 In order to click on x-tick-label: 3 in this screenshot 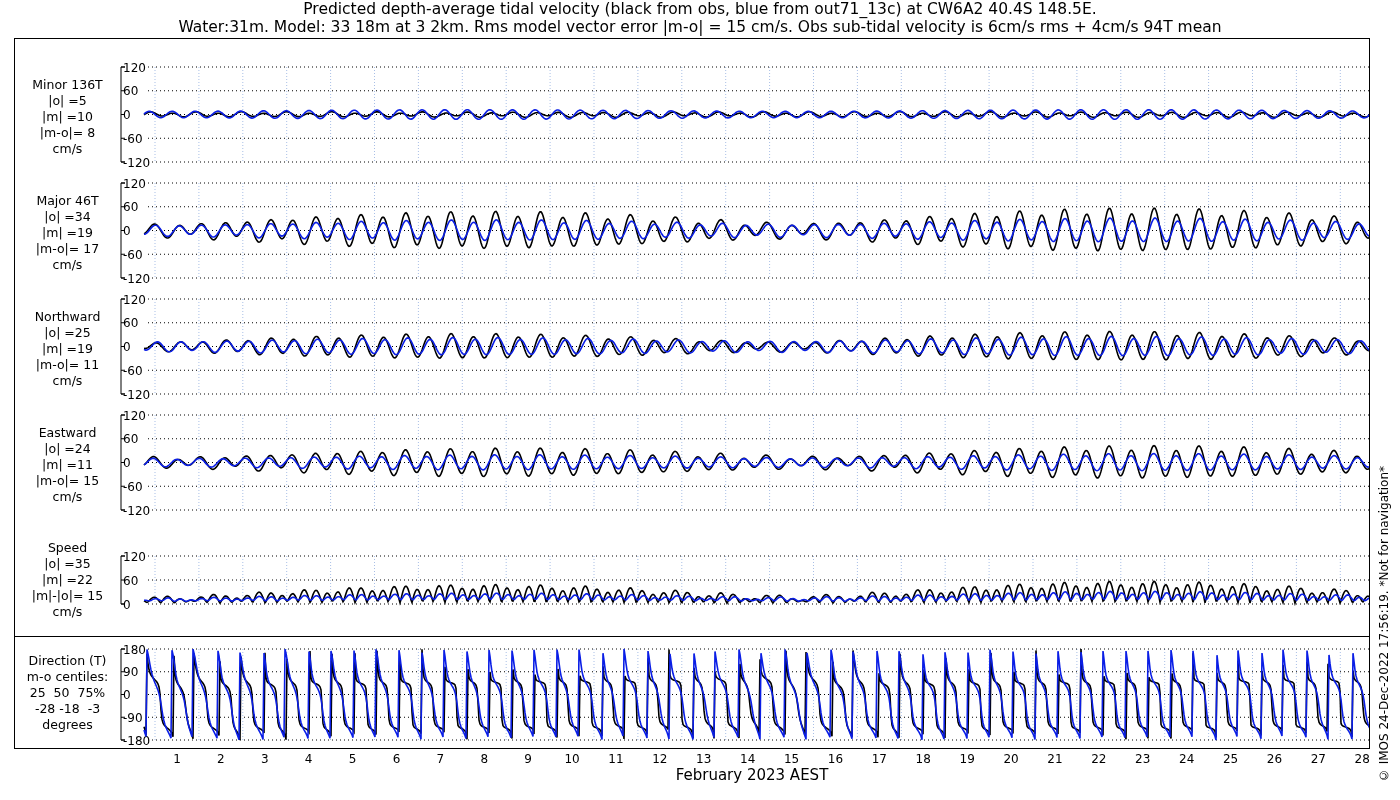, I will do `click(264, 759)`.